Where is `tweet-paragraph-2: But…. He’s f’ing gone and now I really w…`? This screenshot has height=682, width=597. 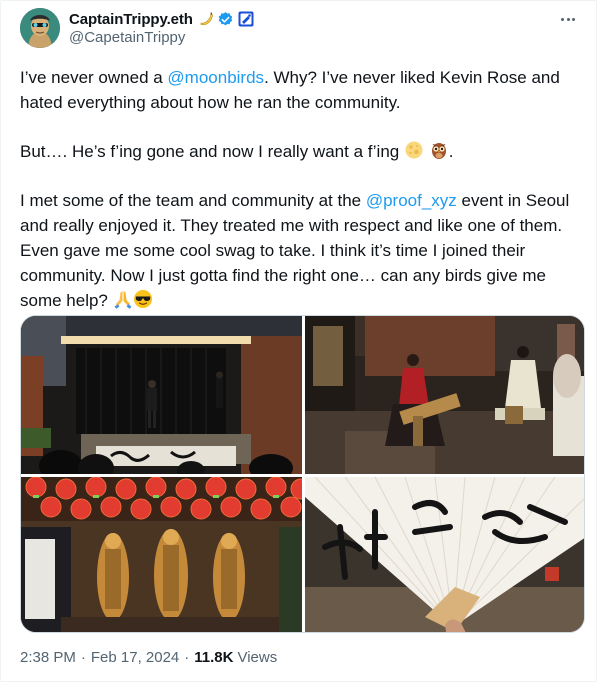 tweet-paragraph-2: But…. He’s f’ing gone and now I really w… is located at coordinates (237, 150).